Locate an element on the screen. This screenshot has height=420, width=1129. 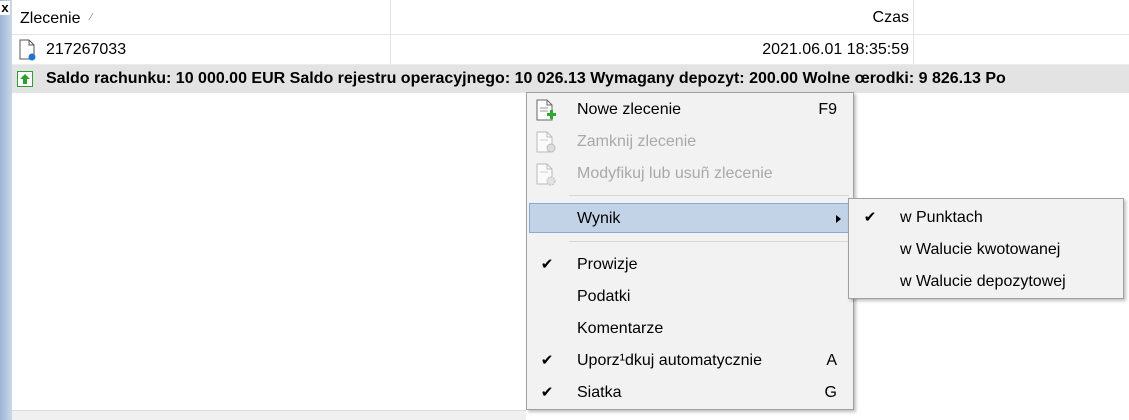
menu-item-comments: Komentarze is located at coordinates (690, 329).